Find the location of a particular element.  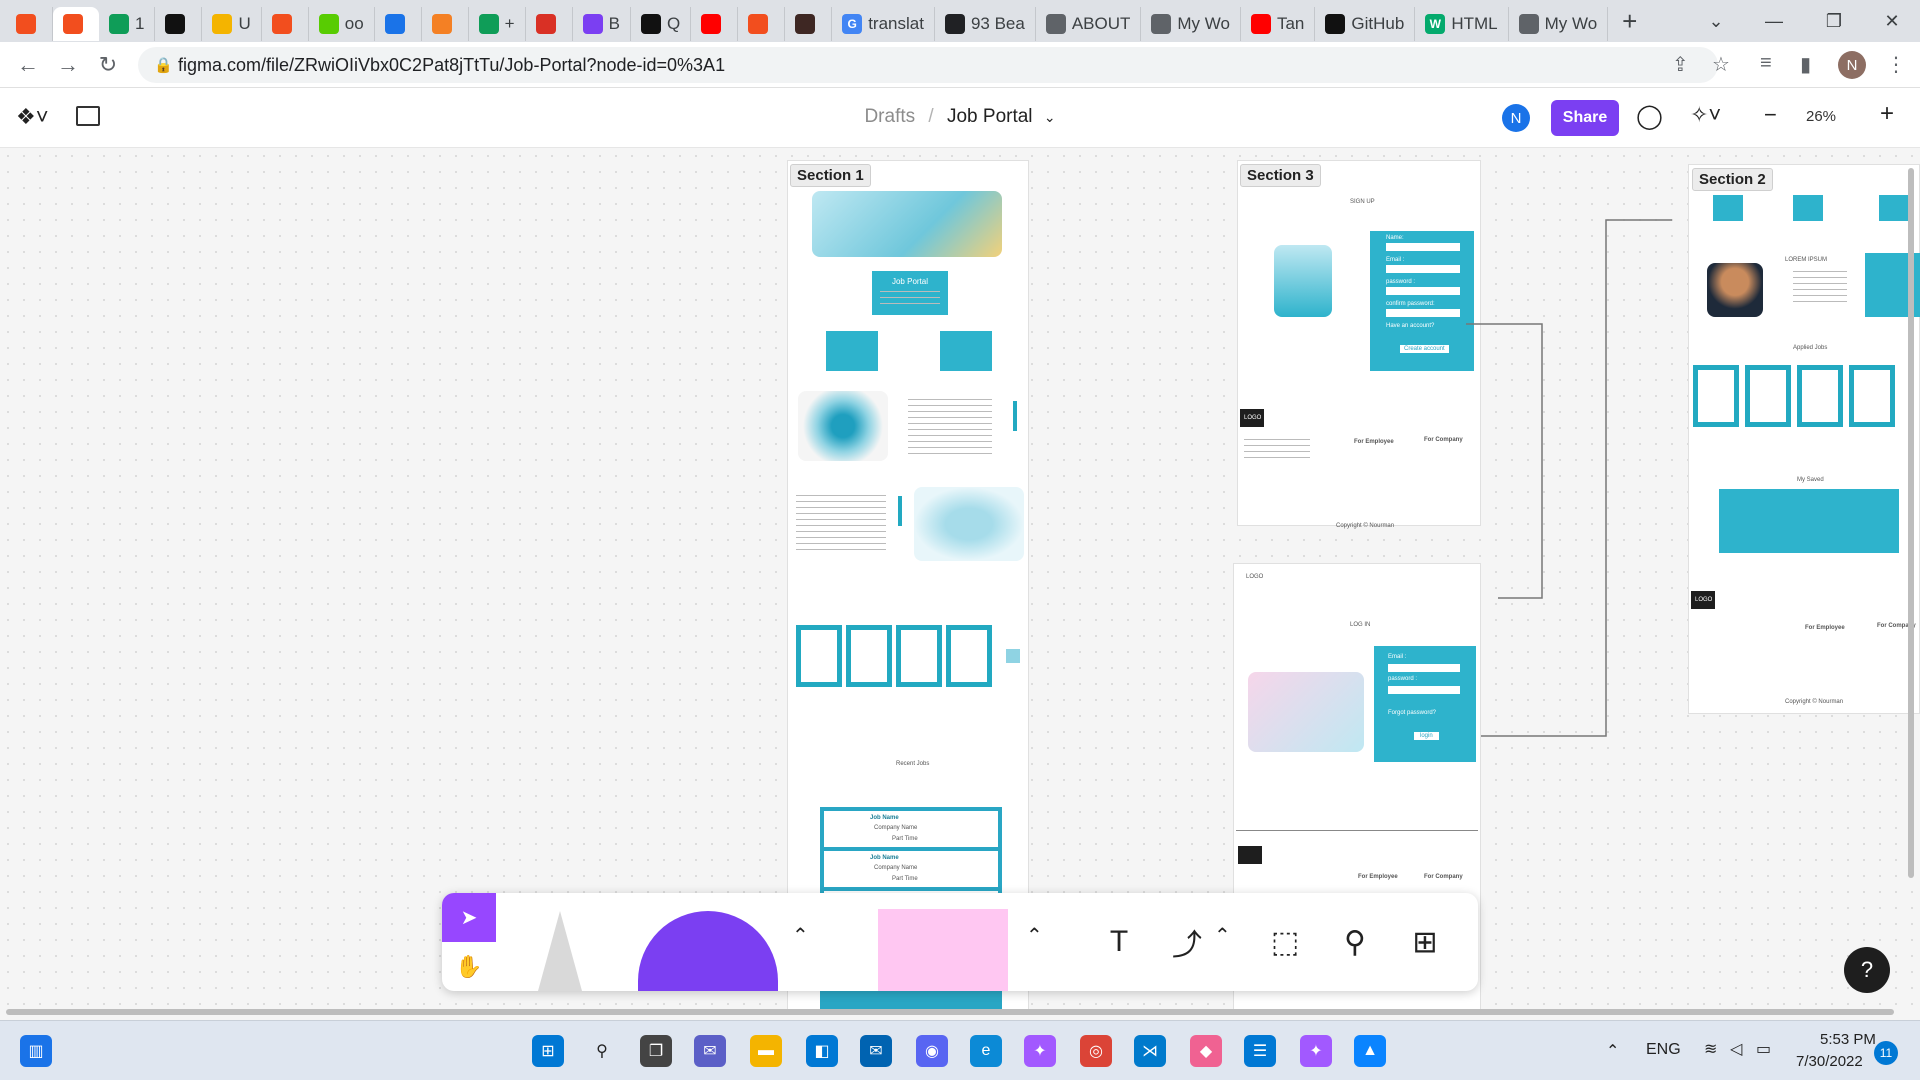

forward-button: → is located at coordinates (68, 65).